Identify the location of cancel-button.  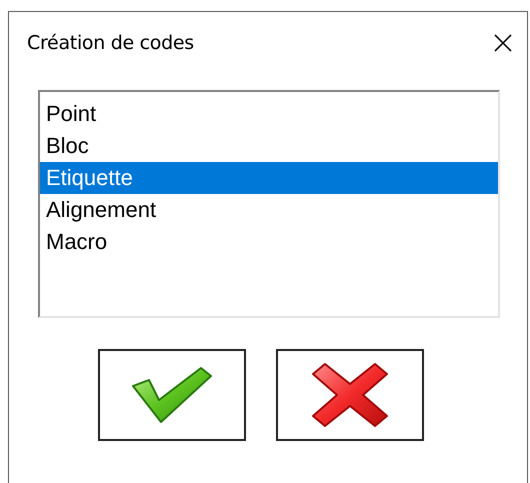
(350, 395).